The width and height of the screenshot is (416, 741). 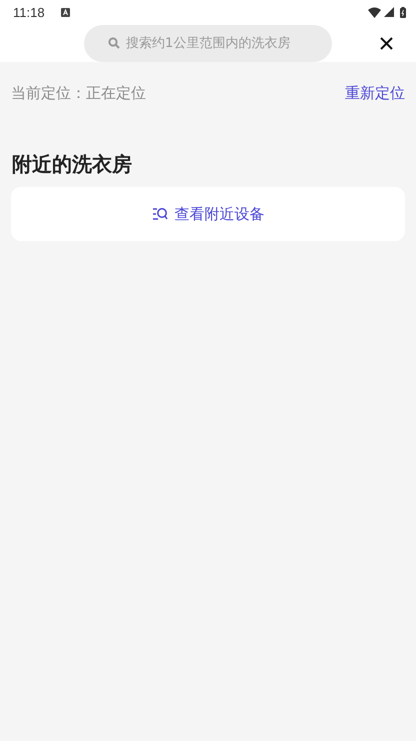 I want to click on search-field: 搜索约1公里范围内的洗衣房, so click(x=208, y=43).